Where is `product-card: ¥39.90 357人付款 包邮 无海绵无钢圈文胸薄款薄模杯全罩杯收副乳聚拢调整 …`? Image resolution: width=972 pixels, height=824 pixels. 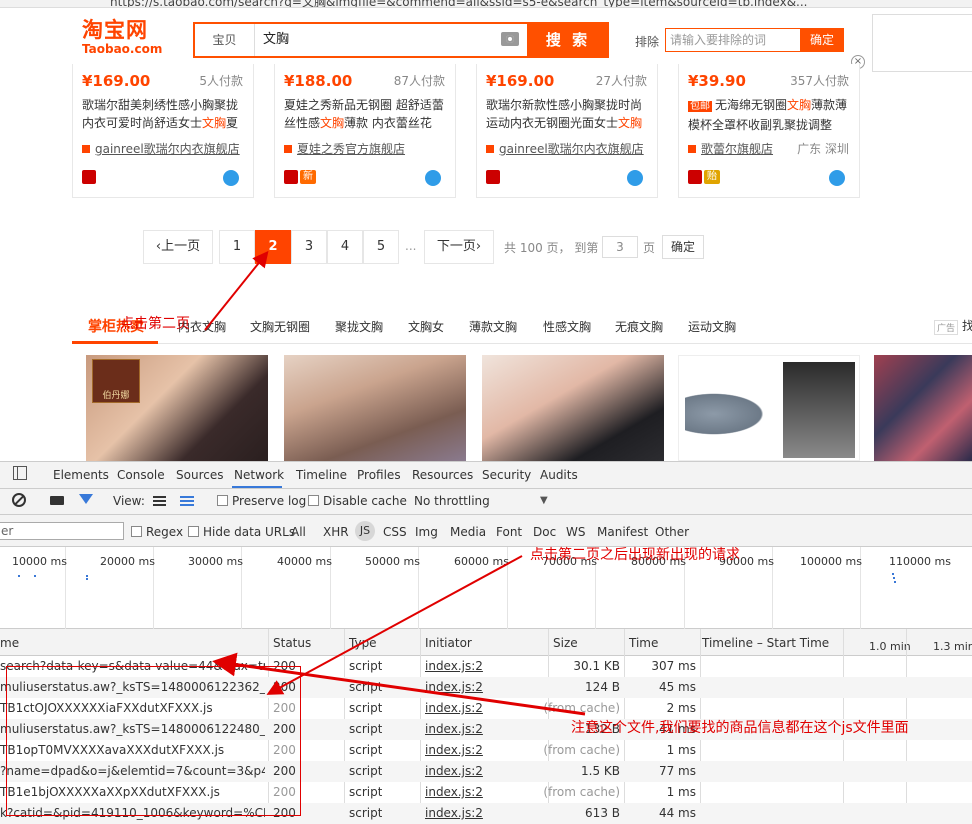 product-card: ¥39.90 357人付款 包邮 无海绵无钢圈文胸薄款薄模杯全罩杯收副乳聚拢调整 … is located at coordinates (769, 131).